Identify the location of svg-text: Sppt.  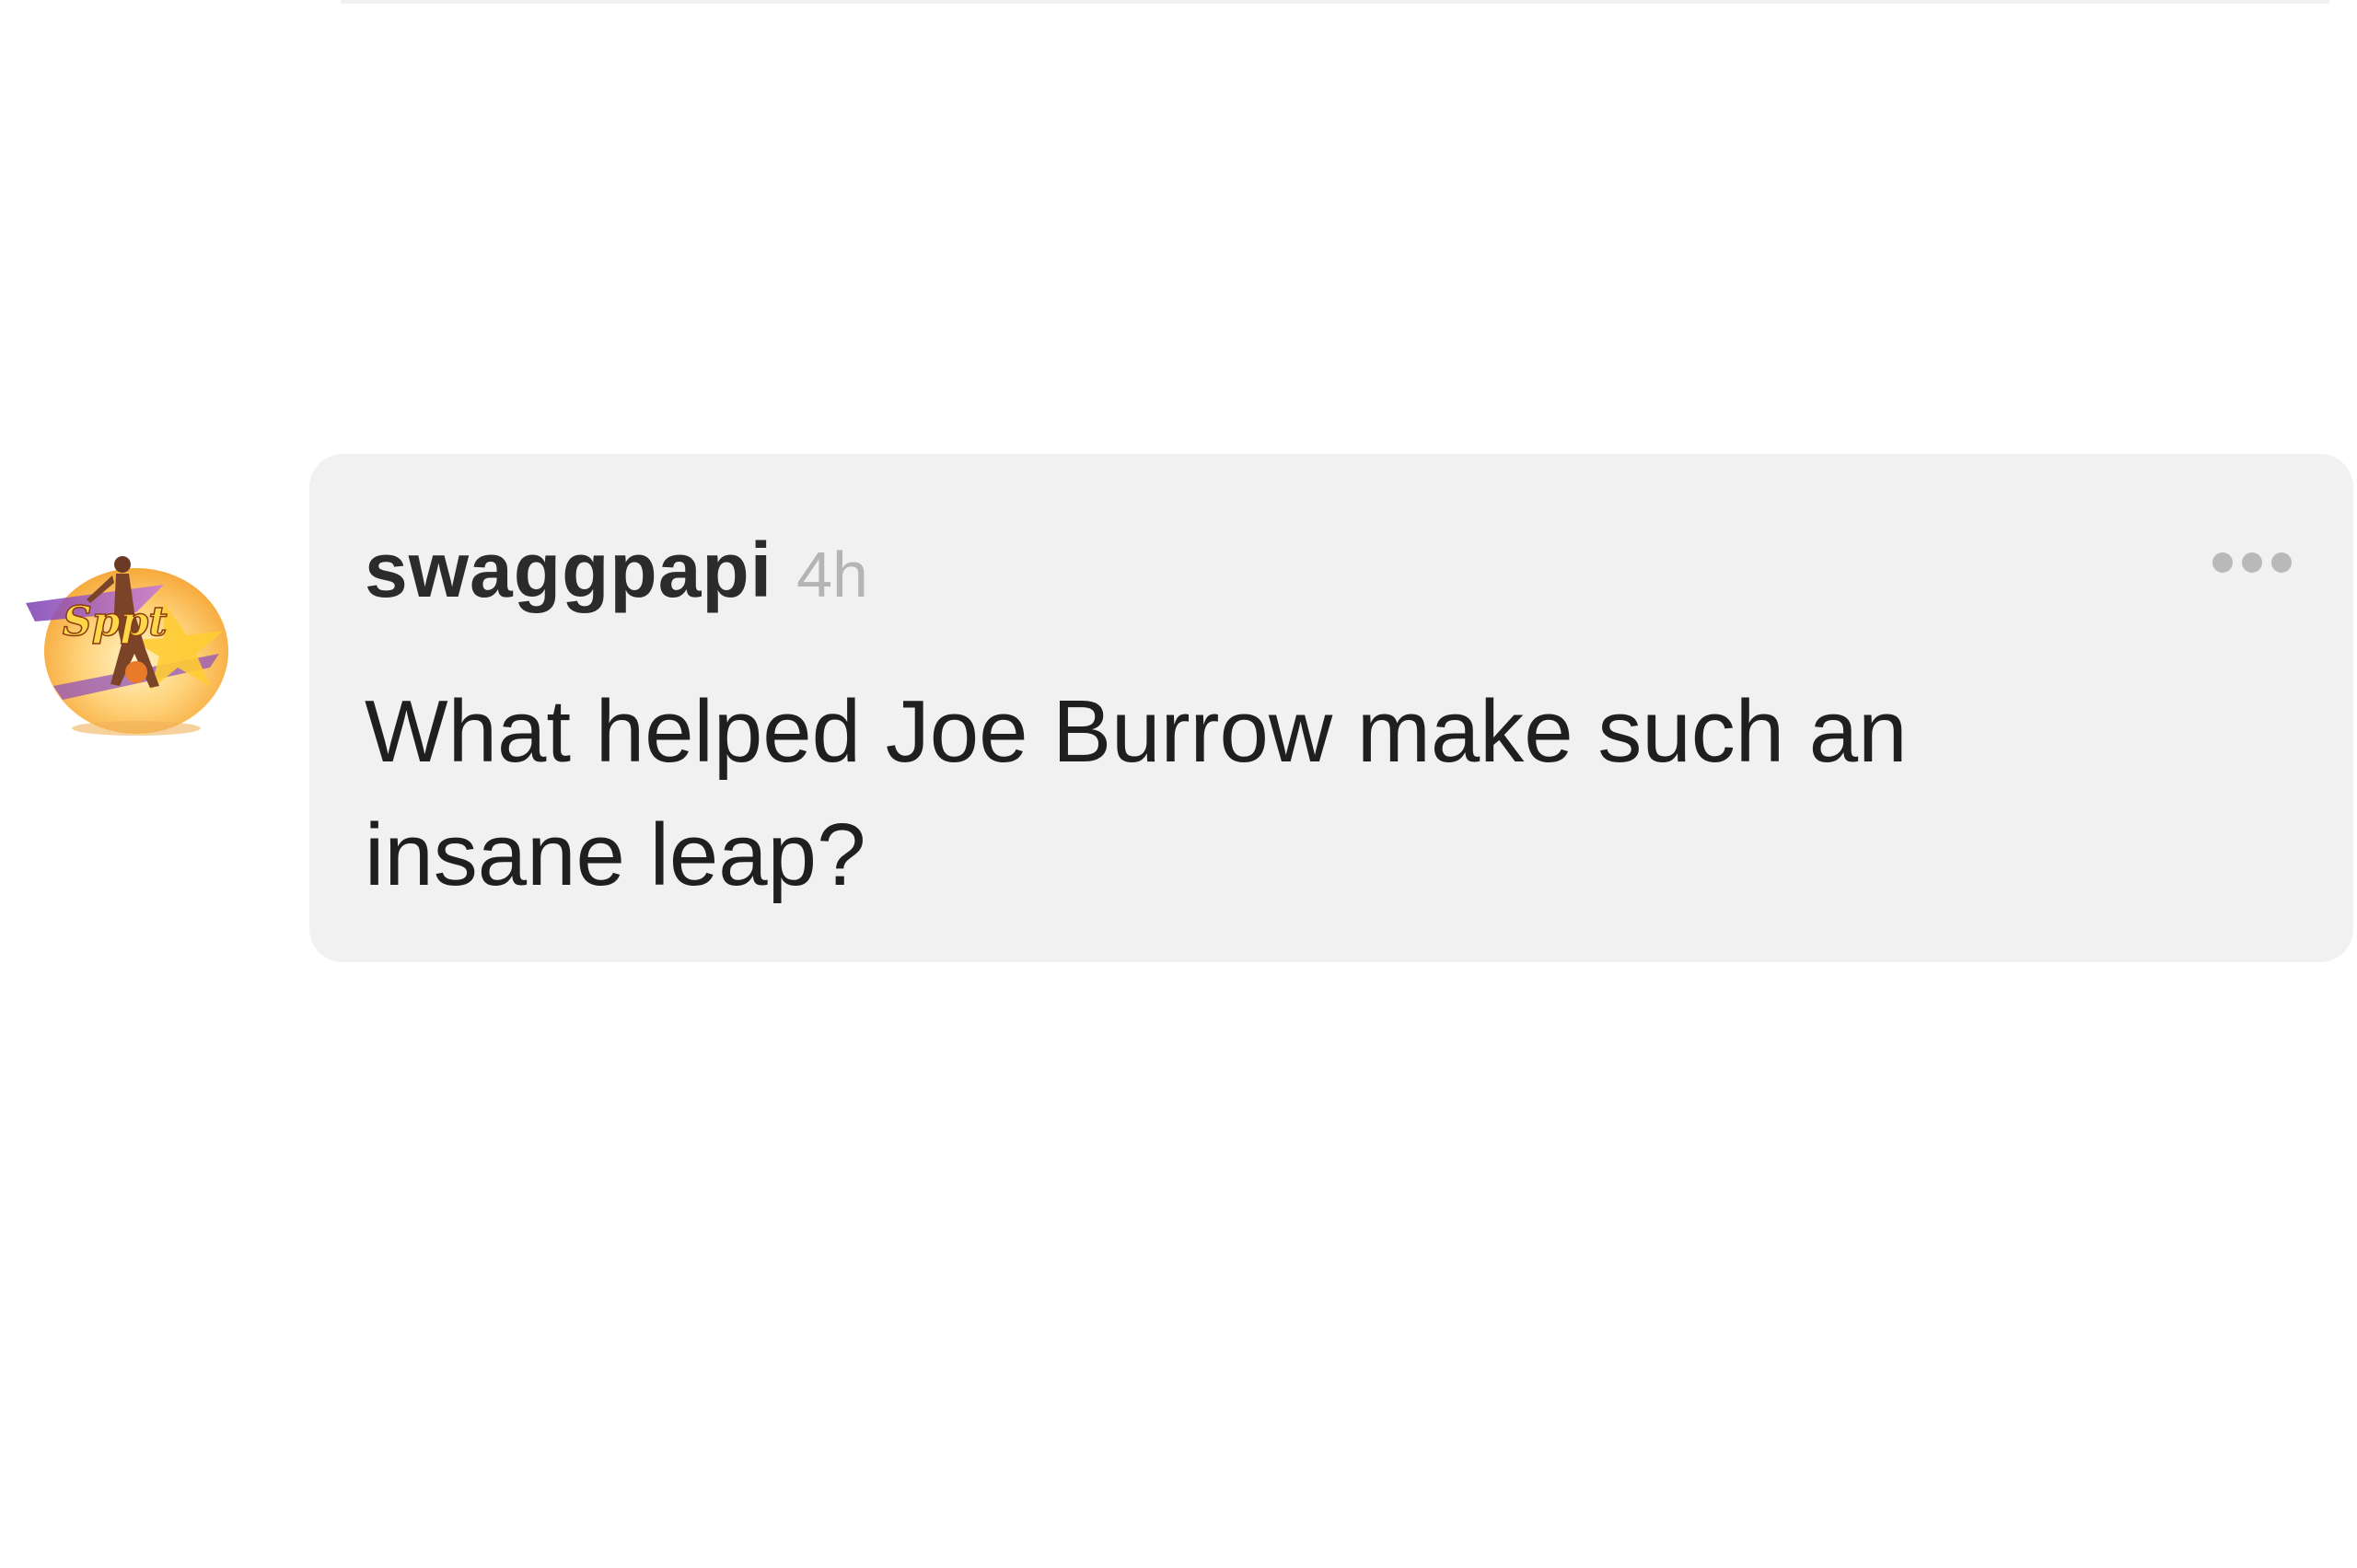
(115, 621).